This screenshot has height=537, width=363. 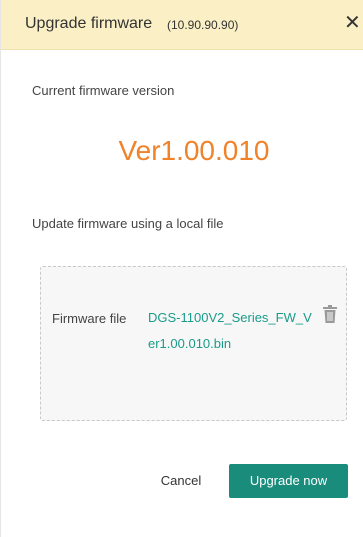 I want to click on close-icon: ✕, so click(x=353, y=23).